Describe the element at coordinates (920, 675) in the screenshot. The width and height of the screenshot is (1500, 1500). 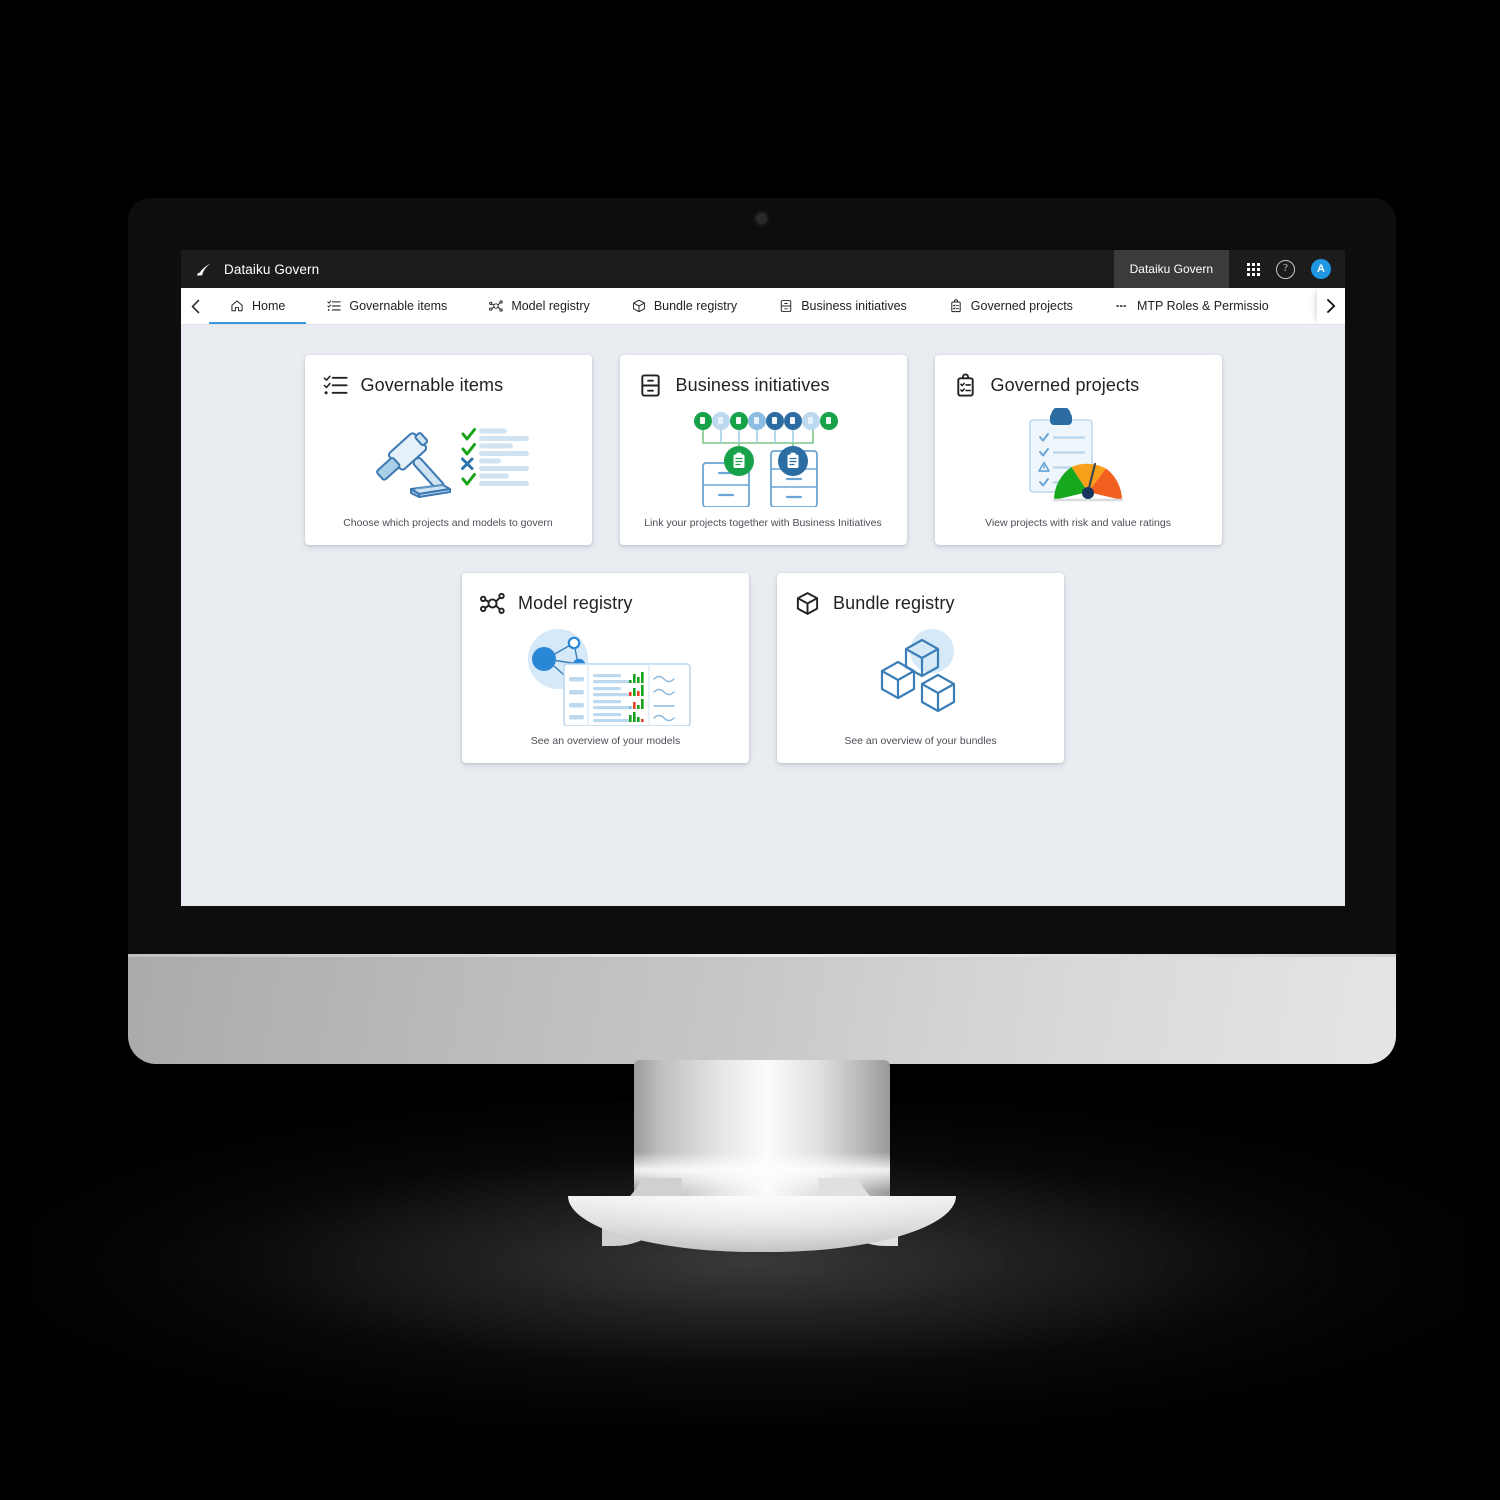
I see `cubes-art` at that location.